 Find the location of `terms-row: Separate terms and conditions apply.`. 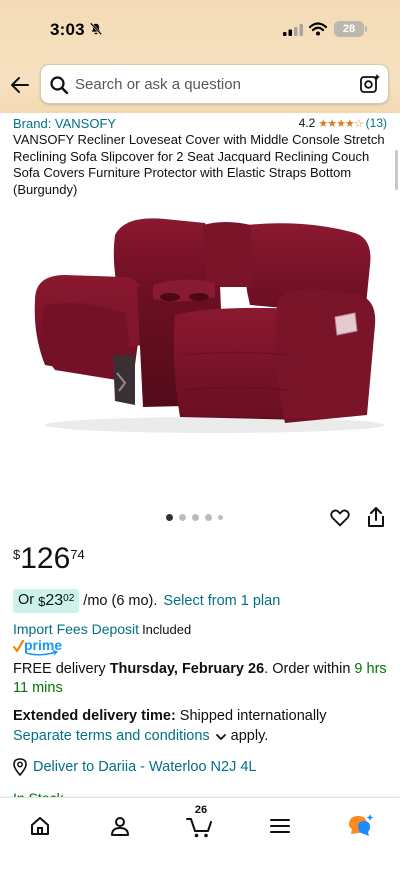

terms-row: Separate terms and conditions apply. is located at coordinates (140, 736).